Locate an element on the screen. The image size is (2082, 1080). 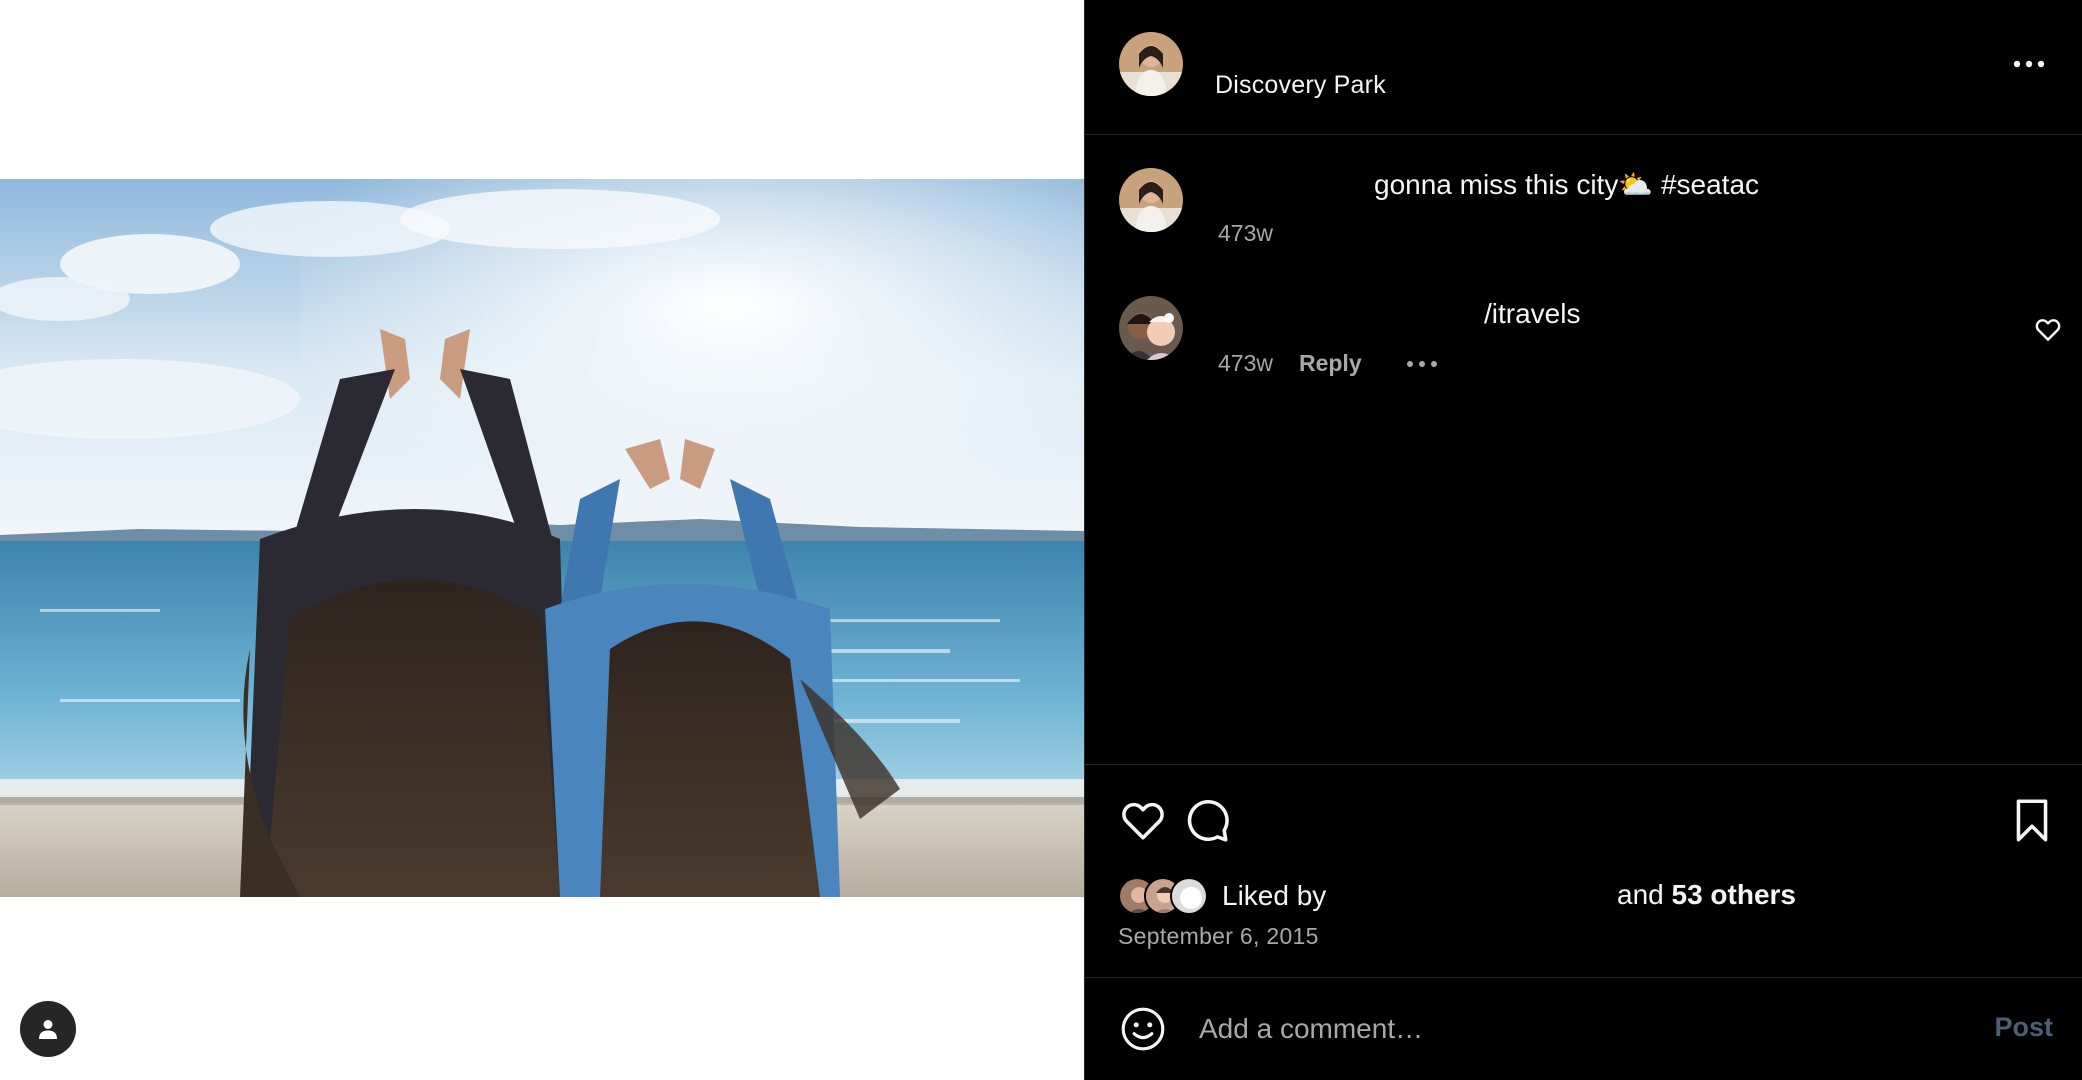
likes-summary: Liked by is located at coordinates (1222, 896).